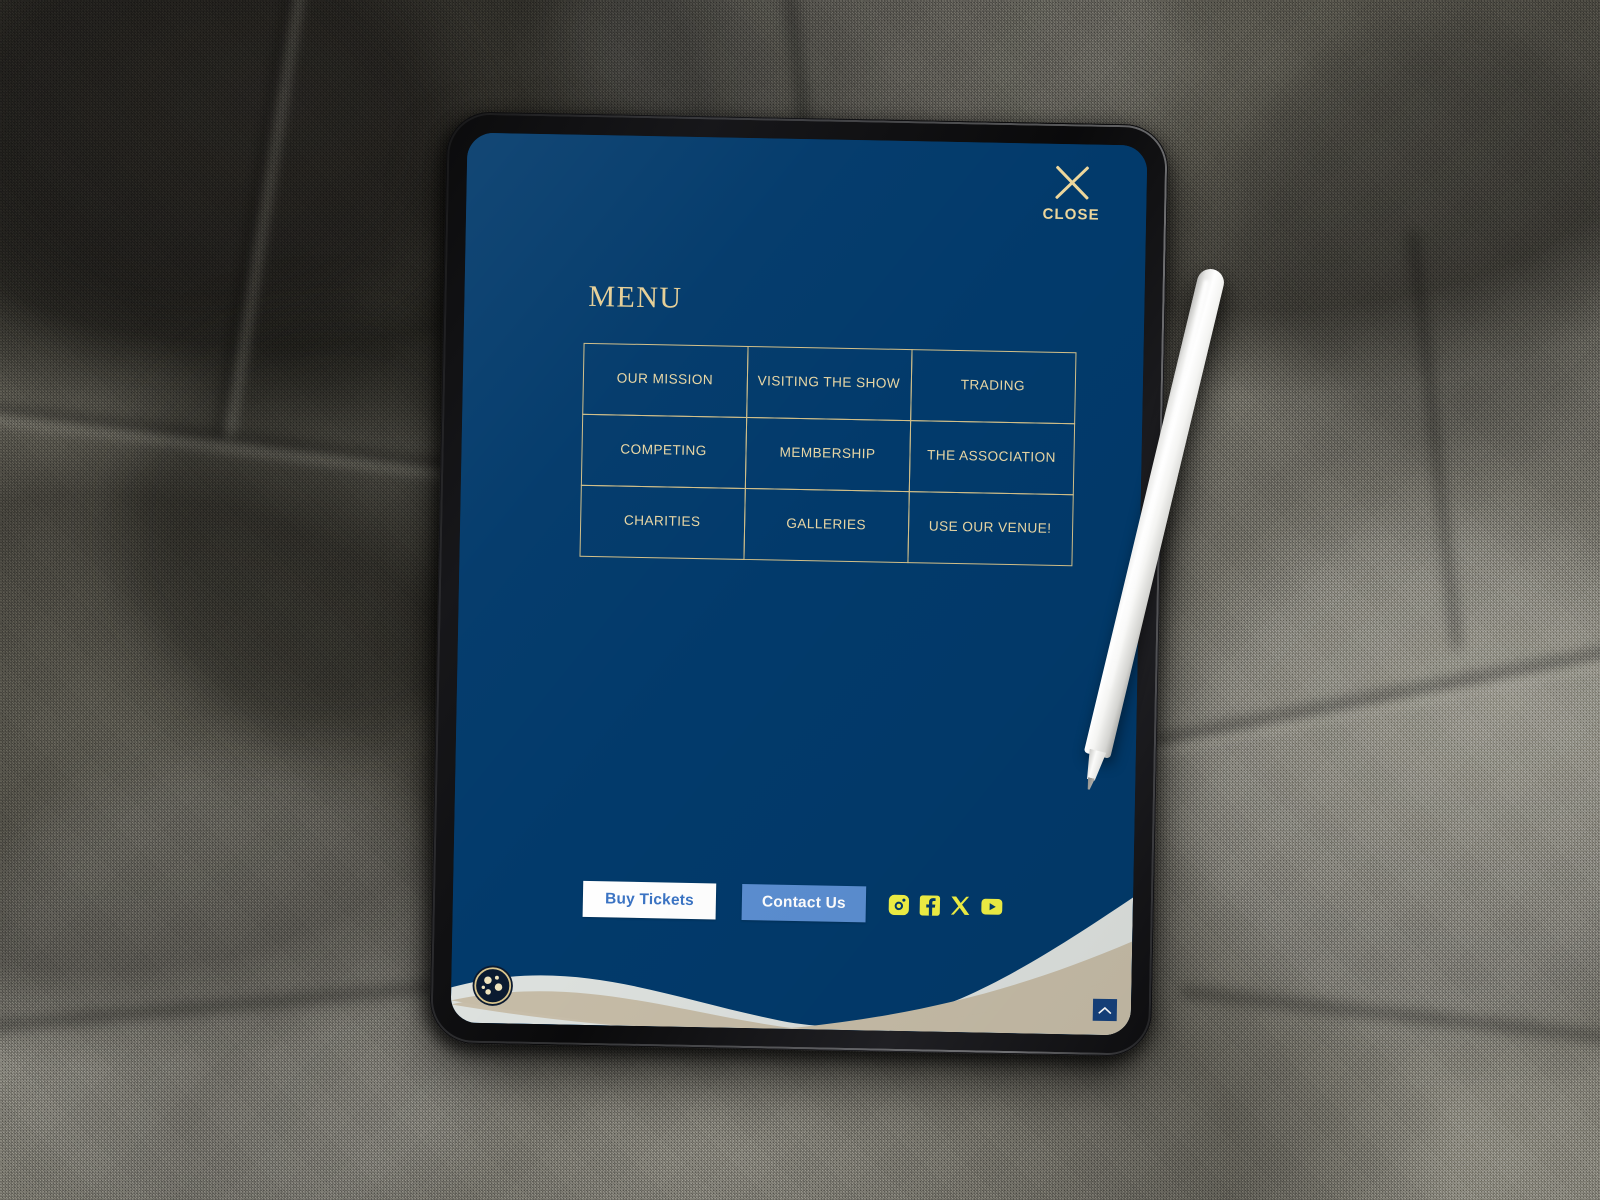 This screenshot has width=1600, height=1200. I want to click on site-logo-icon, so click(493, 986).